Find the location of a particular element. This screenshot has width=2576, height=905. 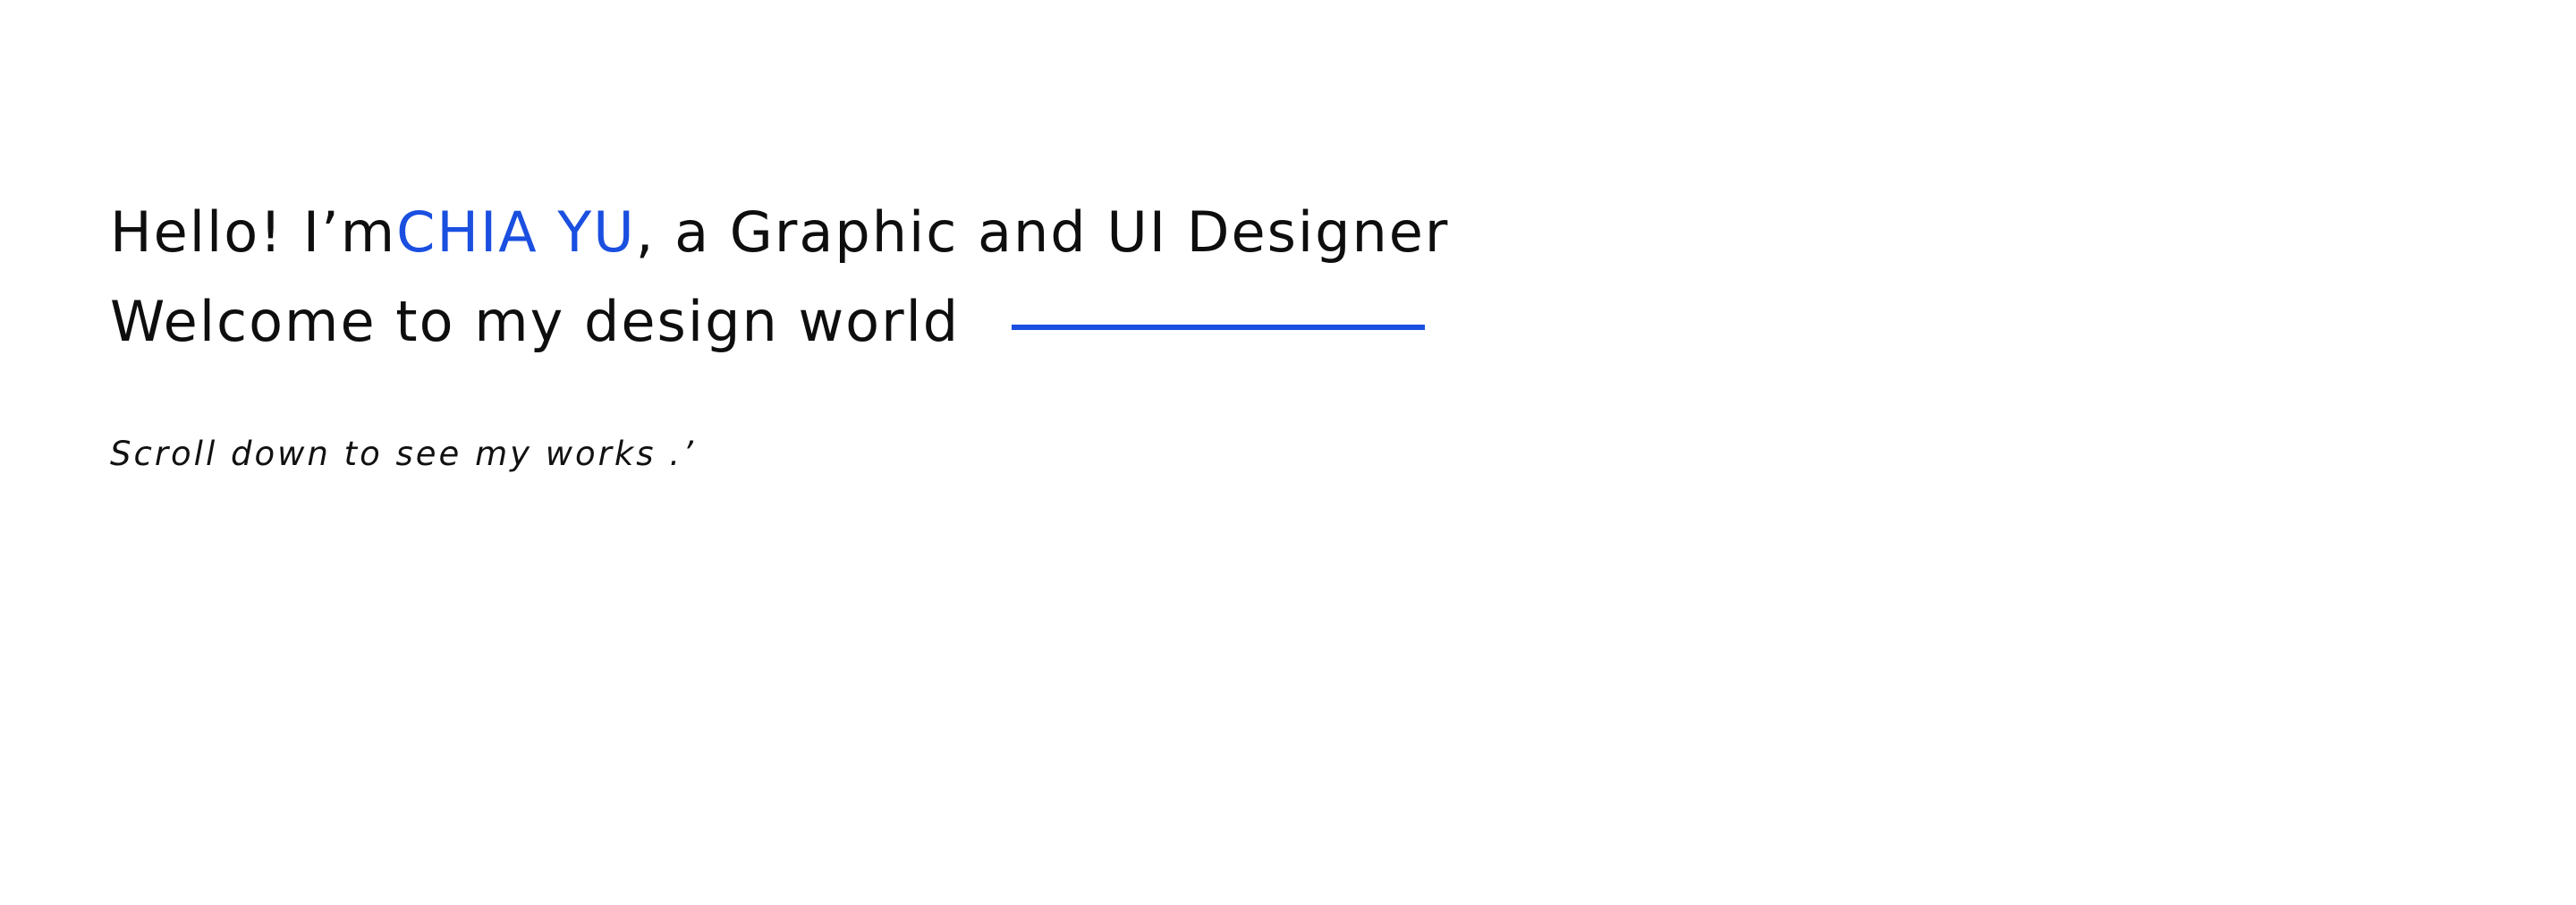

designer-name: CHIA YU is located at coordinates (516, 232).